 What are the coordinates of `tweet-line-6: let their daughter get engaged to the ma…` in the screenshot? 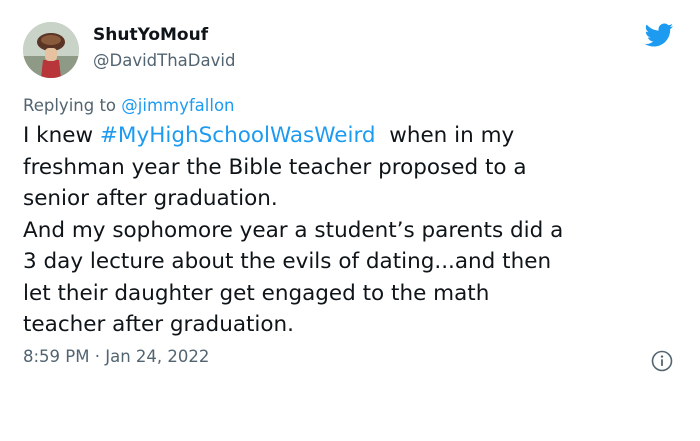 It's located at (256, 293).